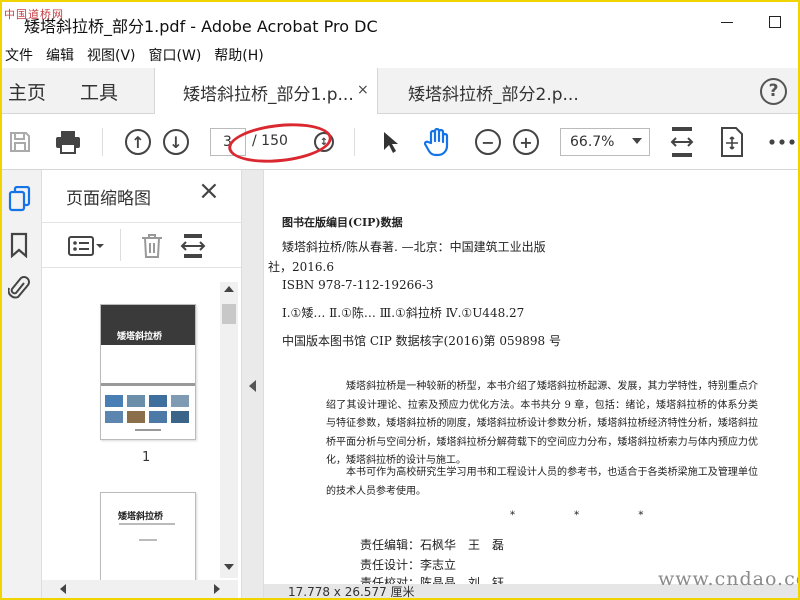 This screenshot has height=600, width=800. I want to click on highlight-ellipse, so click(280, 143).